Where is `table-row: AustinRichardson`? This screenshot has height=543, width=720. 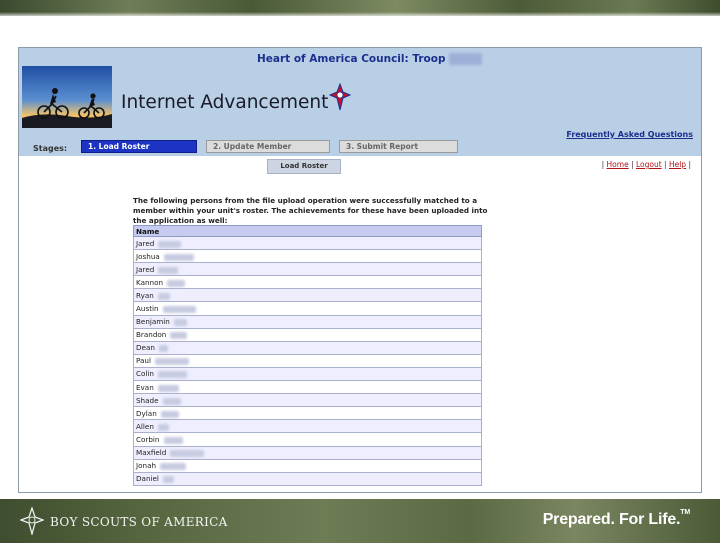
table-row: AustinRichardson is located at coordinates (307, 308).